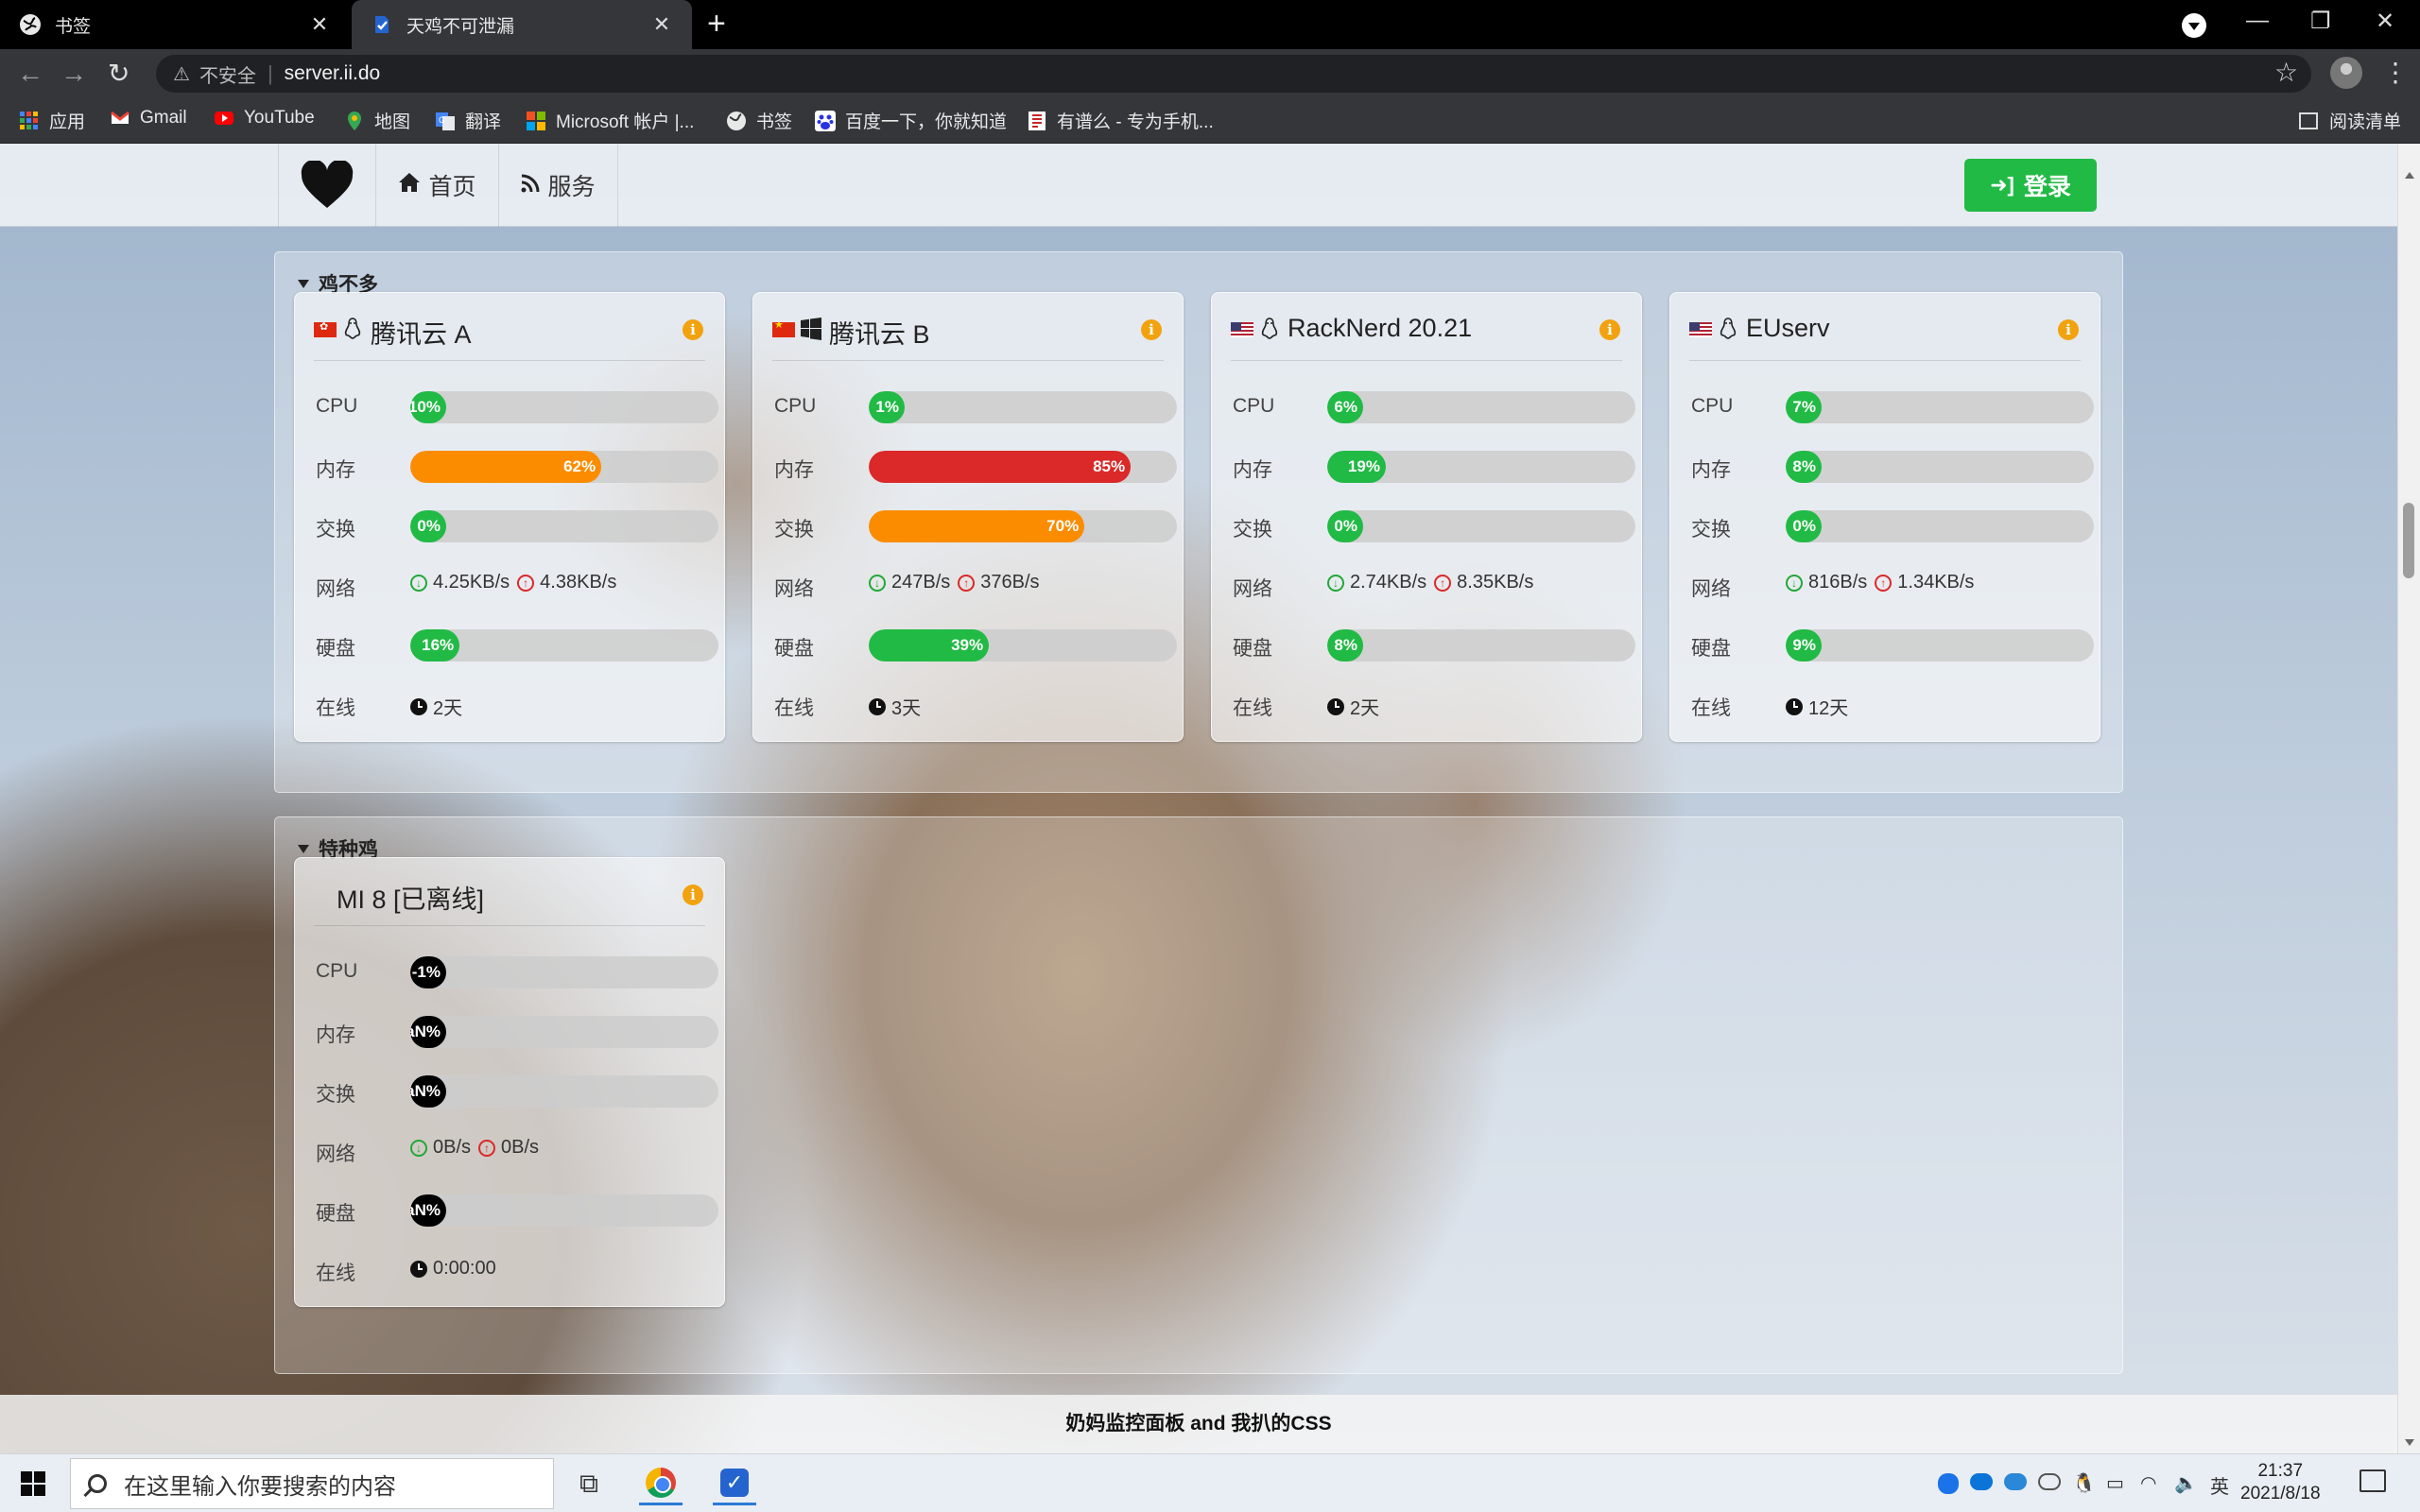 This screenshot has height=1512, width=2420. Describe the element at coordinates (468, 120) in the screenshot. I see `bookmark-translate: G 翻译` at that location.